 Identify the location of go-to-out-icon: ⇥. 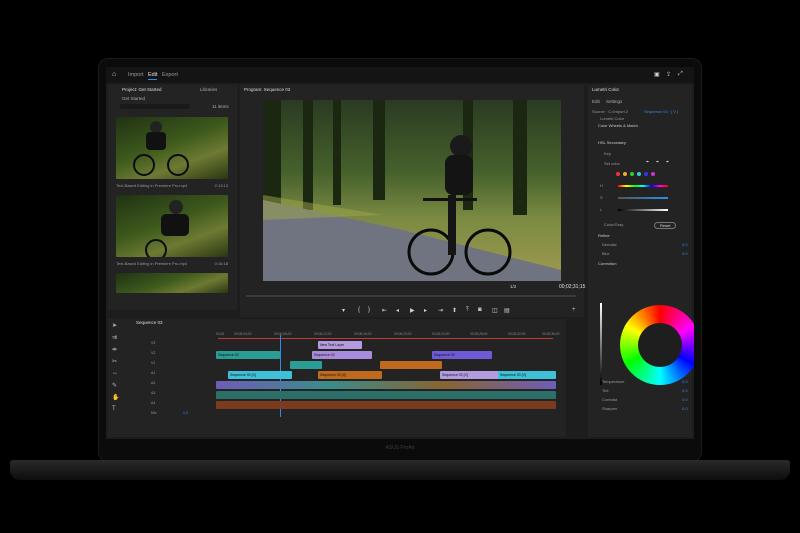
(440, 310).